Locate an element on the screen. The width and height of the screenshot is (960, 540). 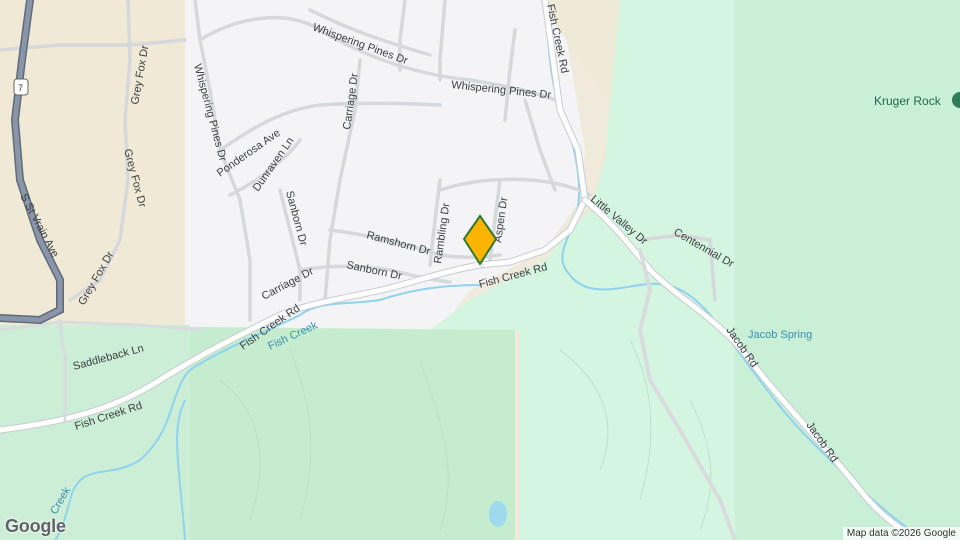
label-jacob-spring: Jacob Spring is located at coordinates (780, 335).